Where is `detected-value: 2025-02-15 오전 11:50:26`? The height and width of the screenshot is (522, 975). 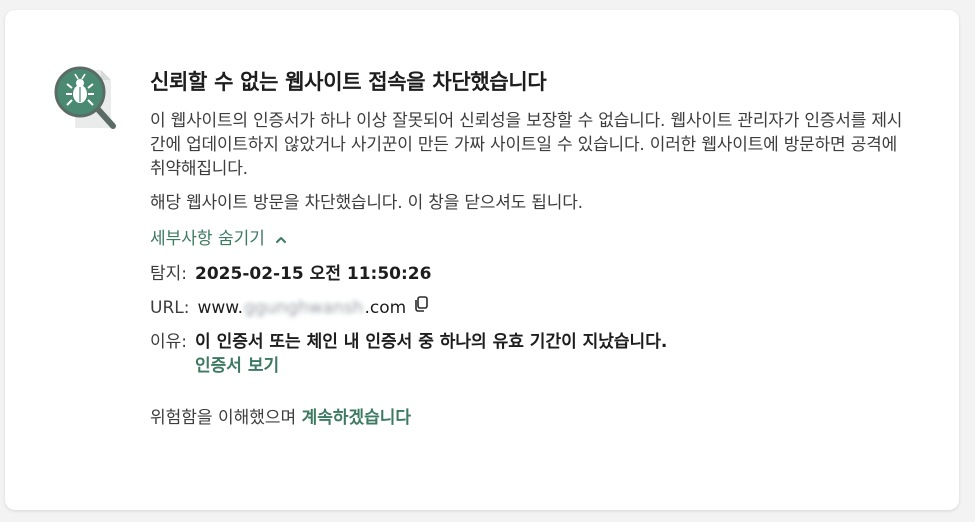
detected-value: 2025-02-15 오전 11:50:26 is located at coordinates (313, 274).